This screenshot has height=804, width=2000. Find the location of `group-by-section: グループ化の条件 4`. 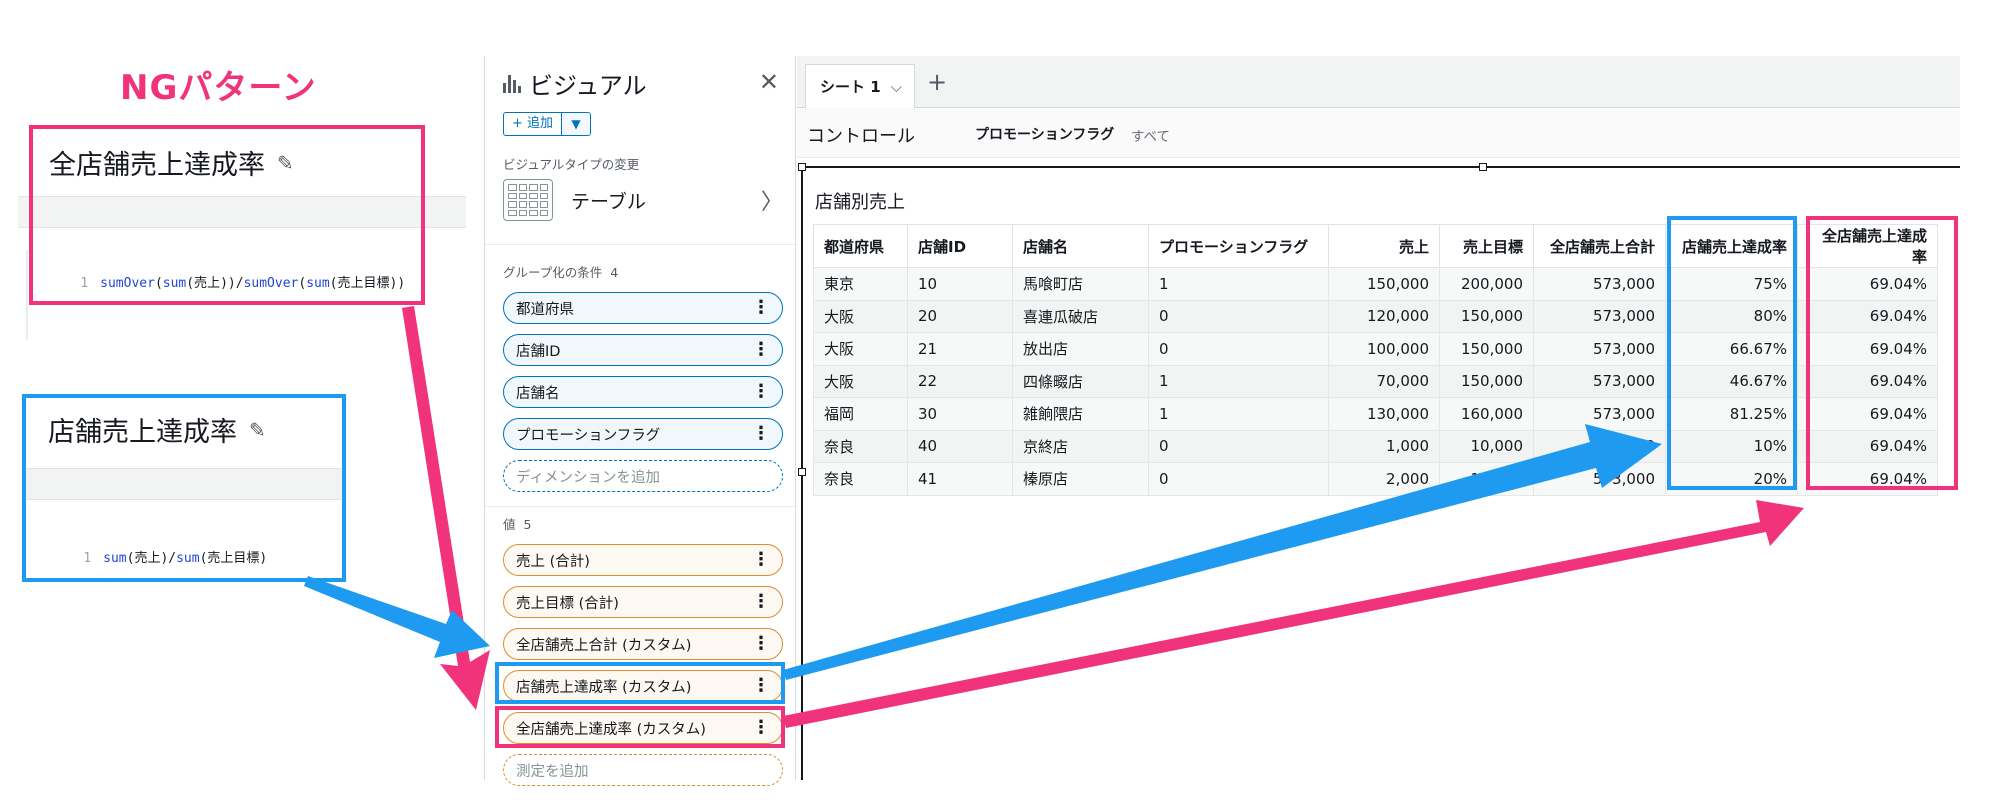

group-by-section: グループ化の条件 4 is located at coordinates (561, 272).